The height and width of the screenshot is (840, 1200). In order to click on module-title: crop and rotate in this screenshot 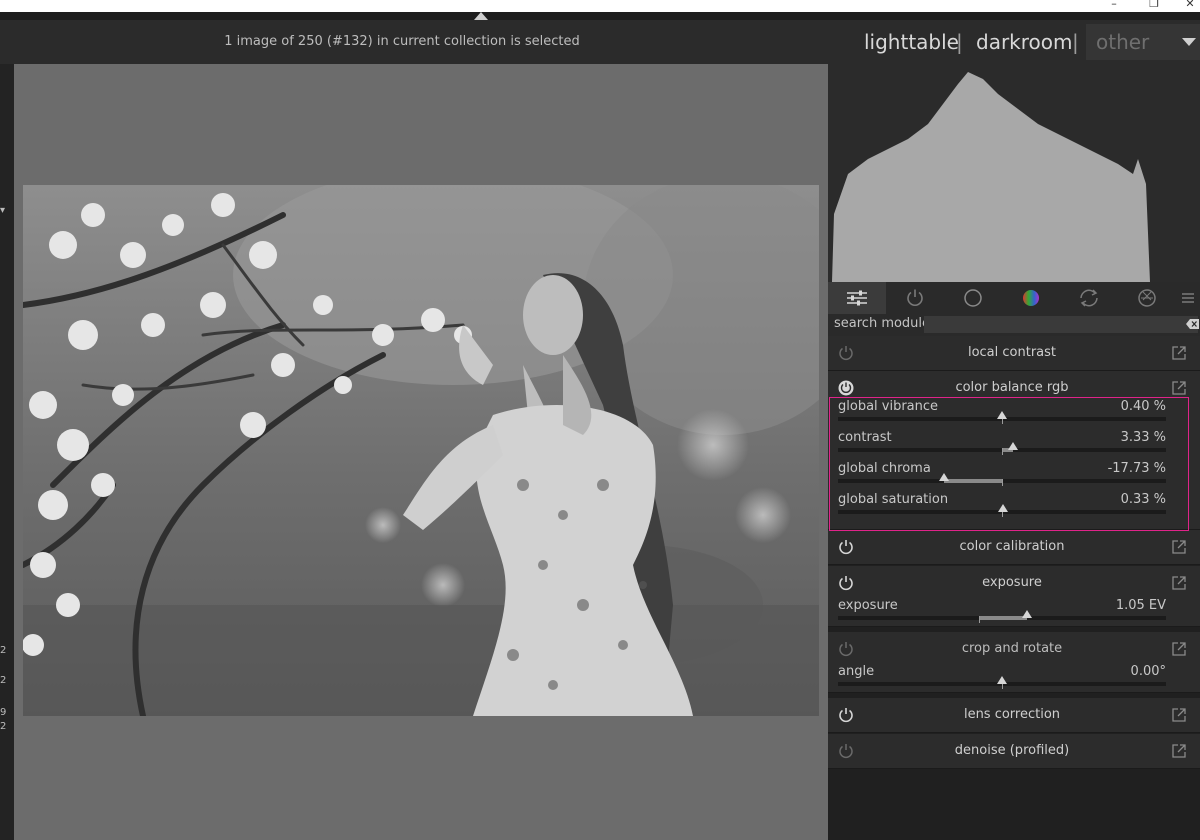, I will do `click(1012, 648)`.